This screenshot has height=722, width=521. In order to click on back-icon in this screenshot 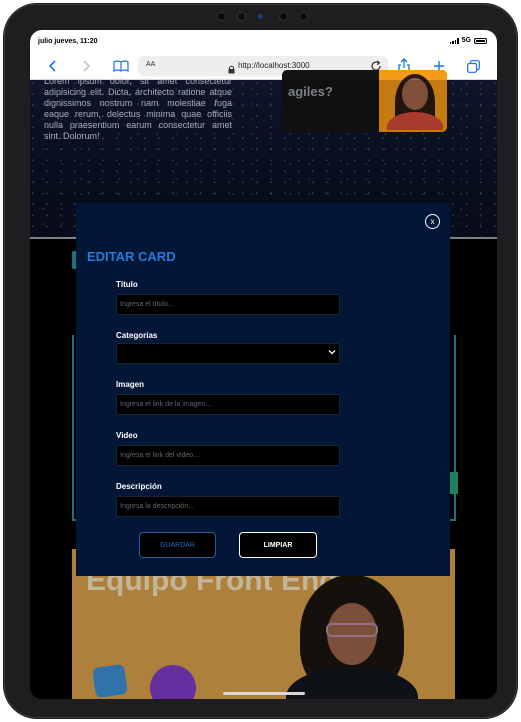, I will do `click(53, 66)`.